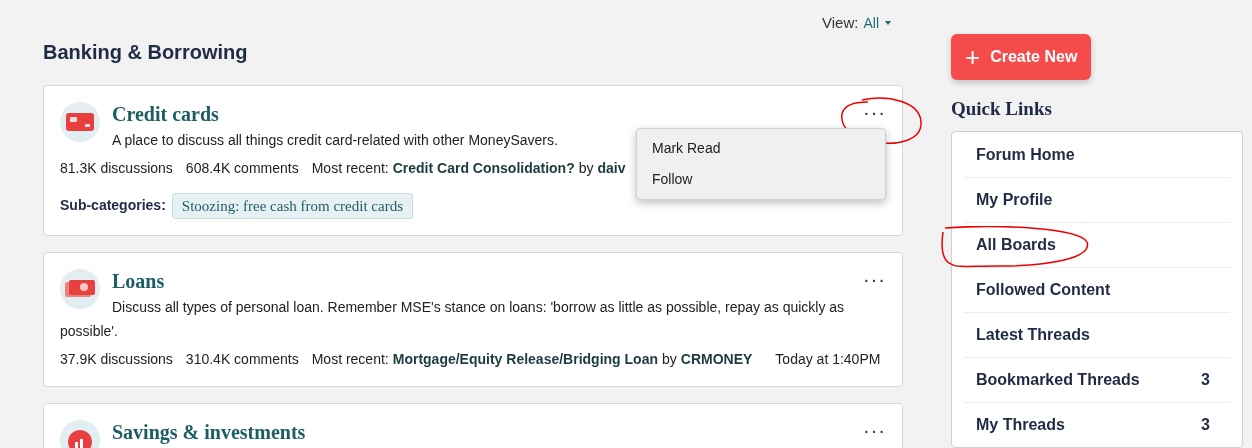  Describe the element at coordinates (335, 139) in the screenshot. I see `category-description: A place to discuss all things credit card-related with other MoneySavers.` at that location.